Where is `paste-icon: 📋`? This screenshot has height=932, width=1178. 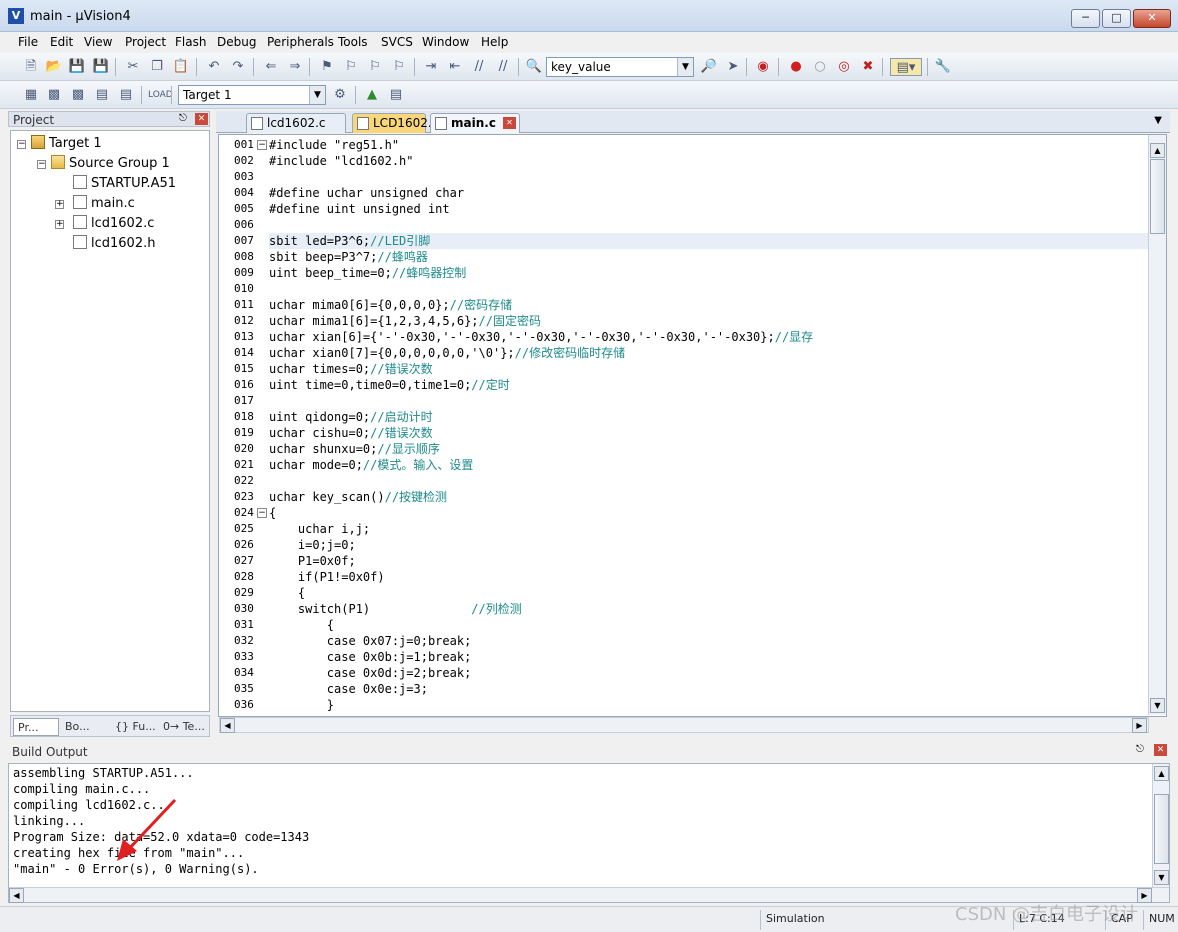
paste-icon: 📋 is located at coordinates (181, 67).